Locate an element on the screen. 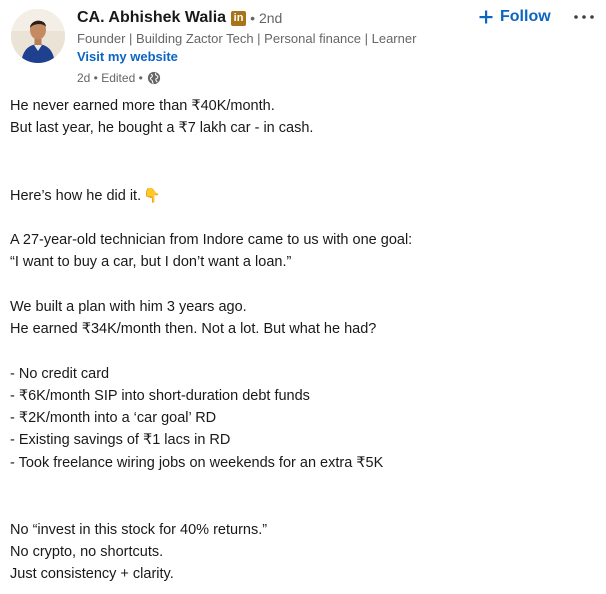  plus-icon is located at coordinates (486, 17).